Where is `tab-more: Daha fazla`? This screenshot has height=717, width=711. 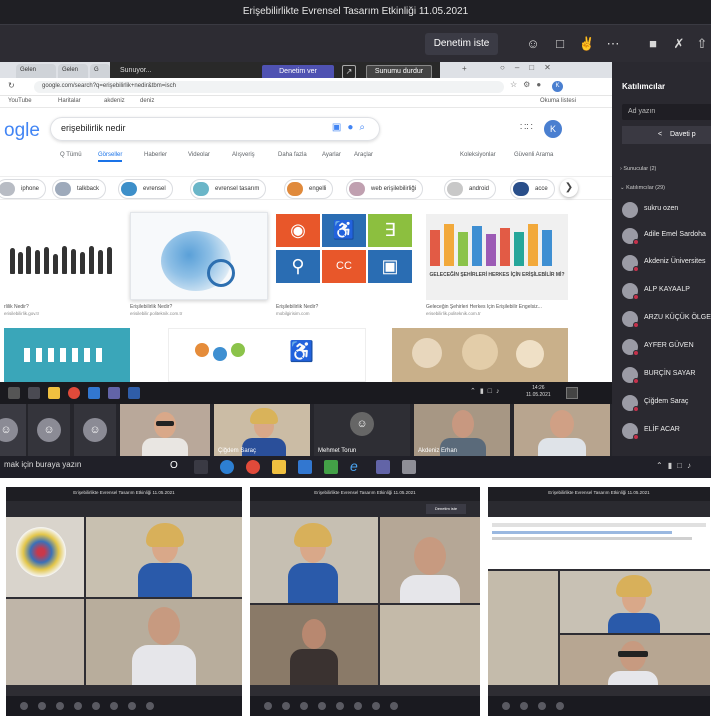 tab-more: Daha fazla is located at coordinates (292, 155).